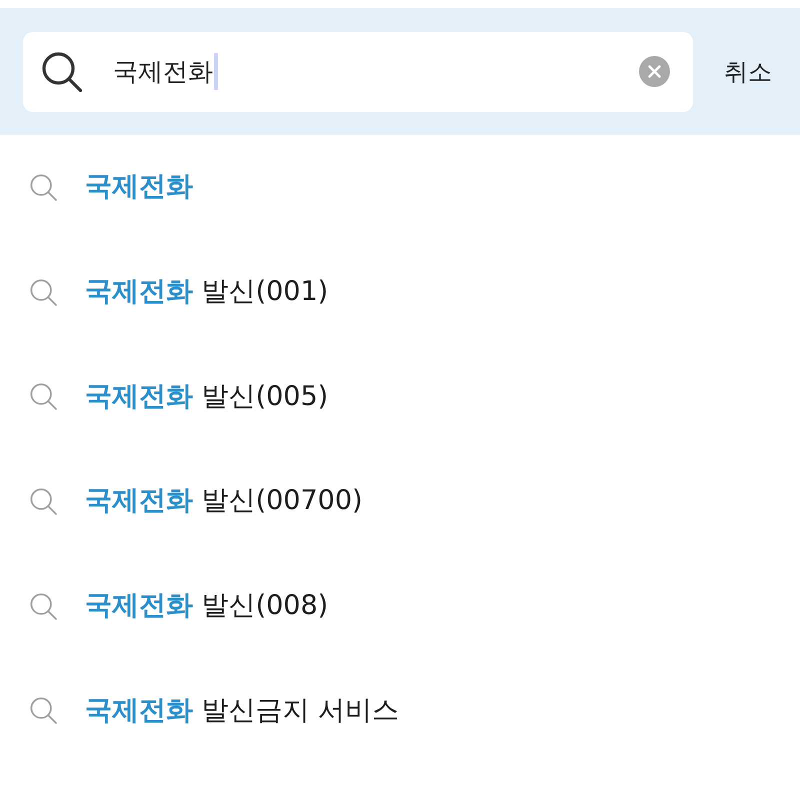 This screenshot has width=800, height=802. I want to click on clear-icon, so click(654, 71).